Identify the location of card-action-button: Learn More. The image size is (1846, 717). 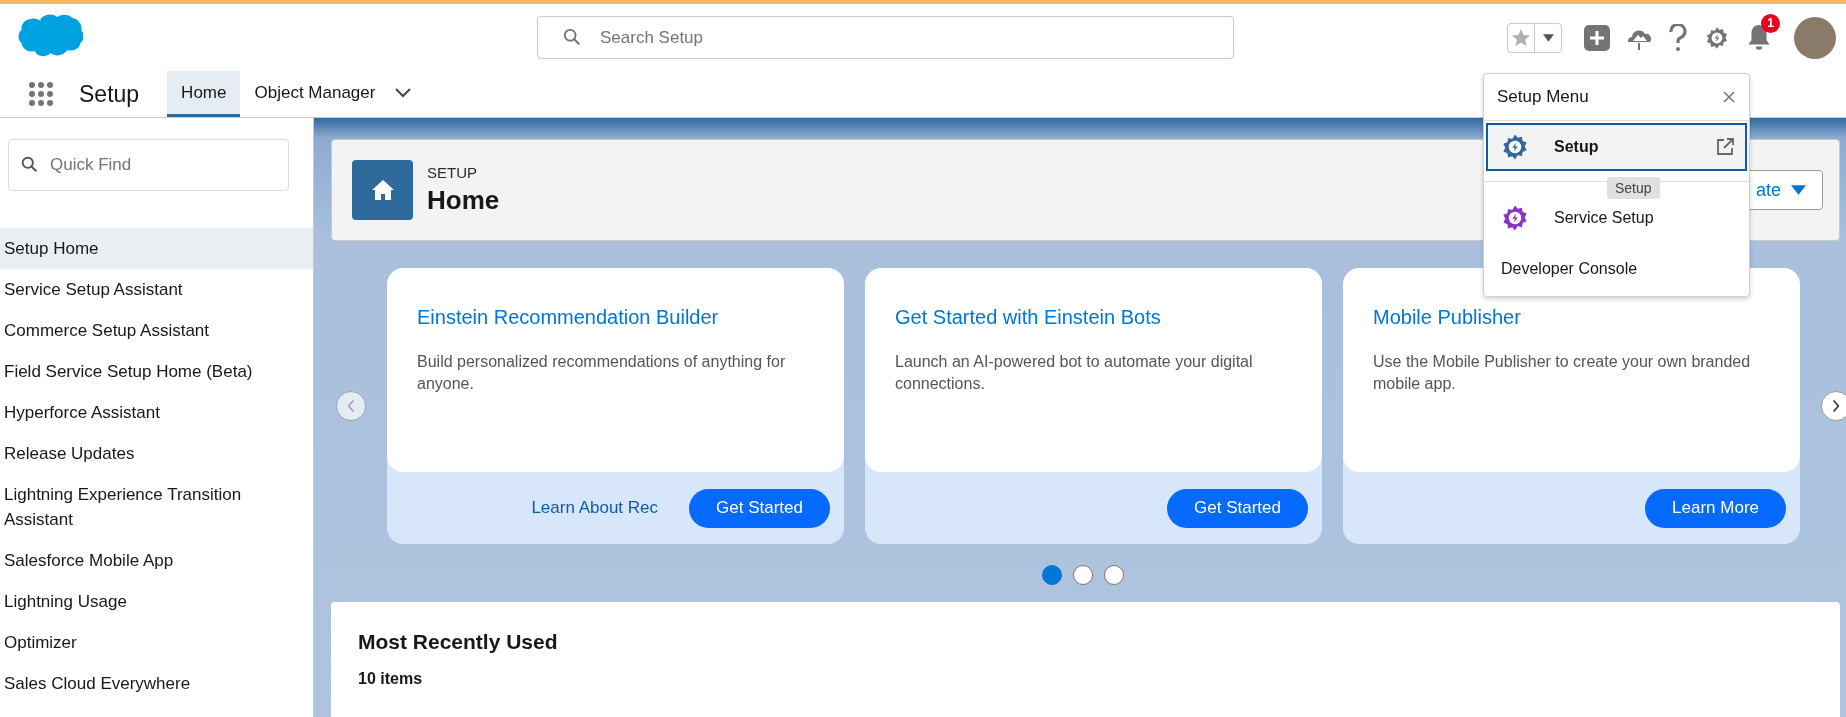
(1715, 508).